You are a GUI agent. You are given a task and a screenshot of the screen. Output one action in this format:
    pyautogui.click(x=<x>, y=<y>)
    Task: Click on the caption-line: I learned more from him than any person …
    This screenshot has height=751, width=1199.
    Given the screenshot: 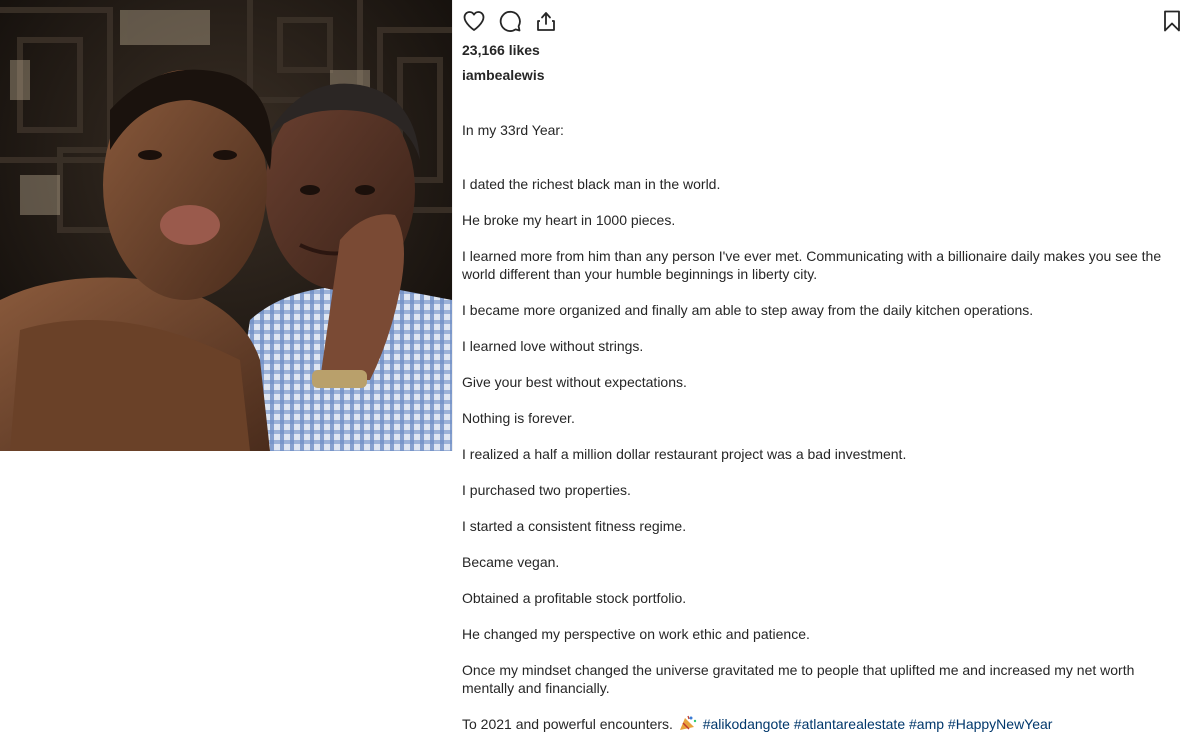 What is the action you would take?
    pyautogui.click(x=812, y=265)
    